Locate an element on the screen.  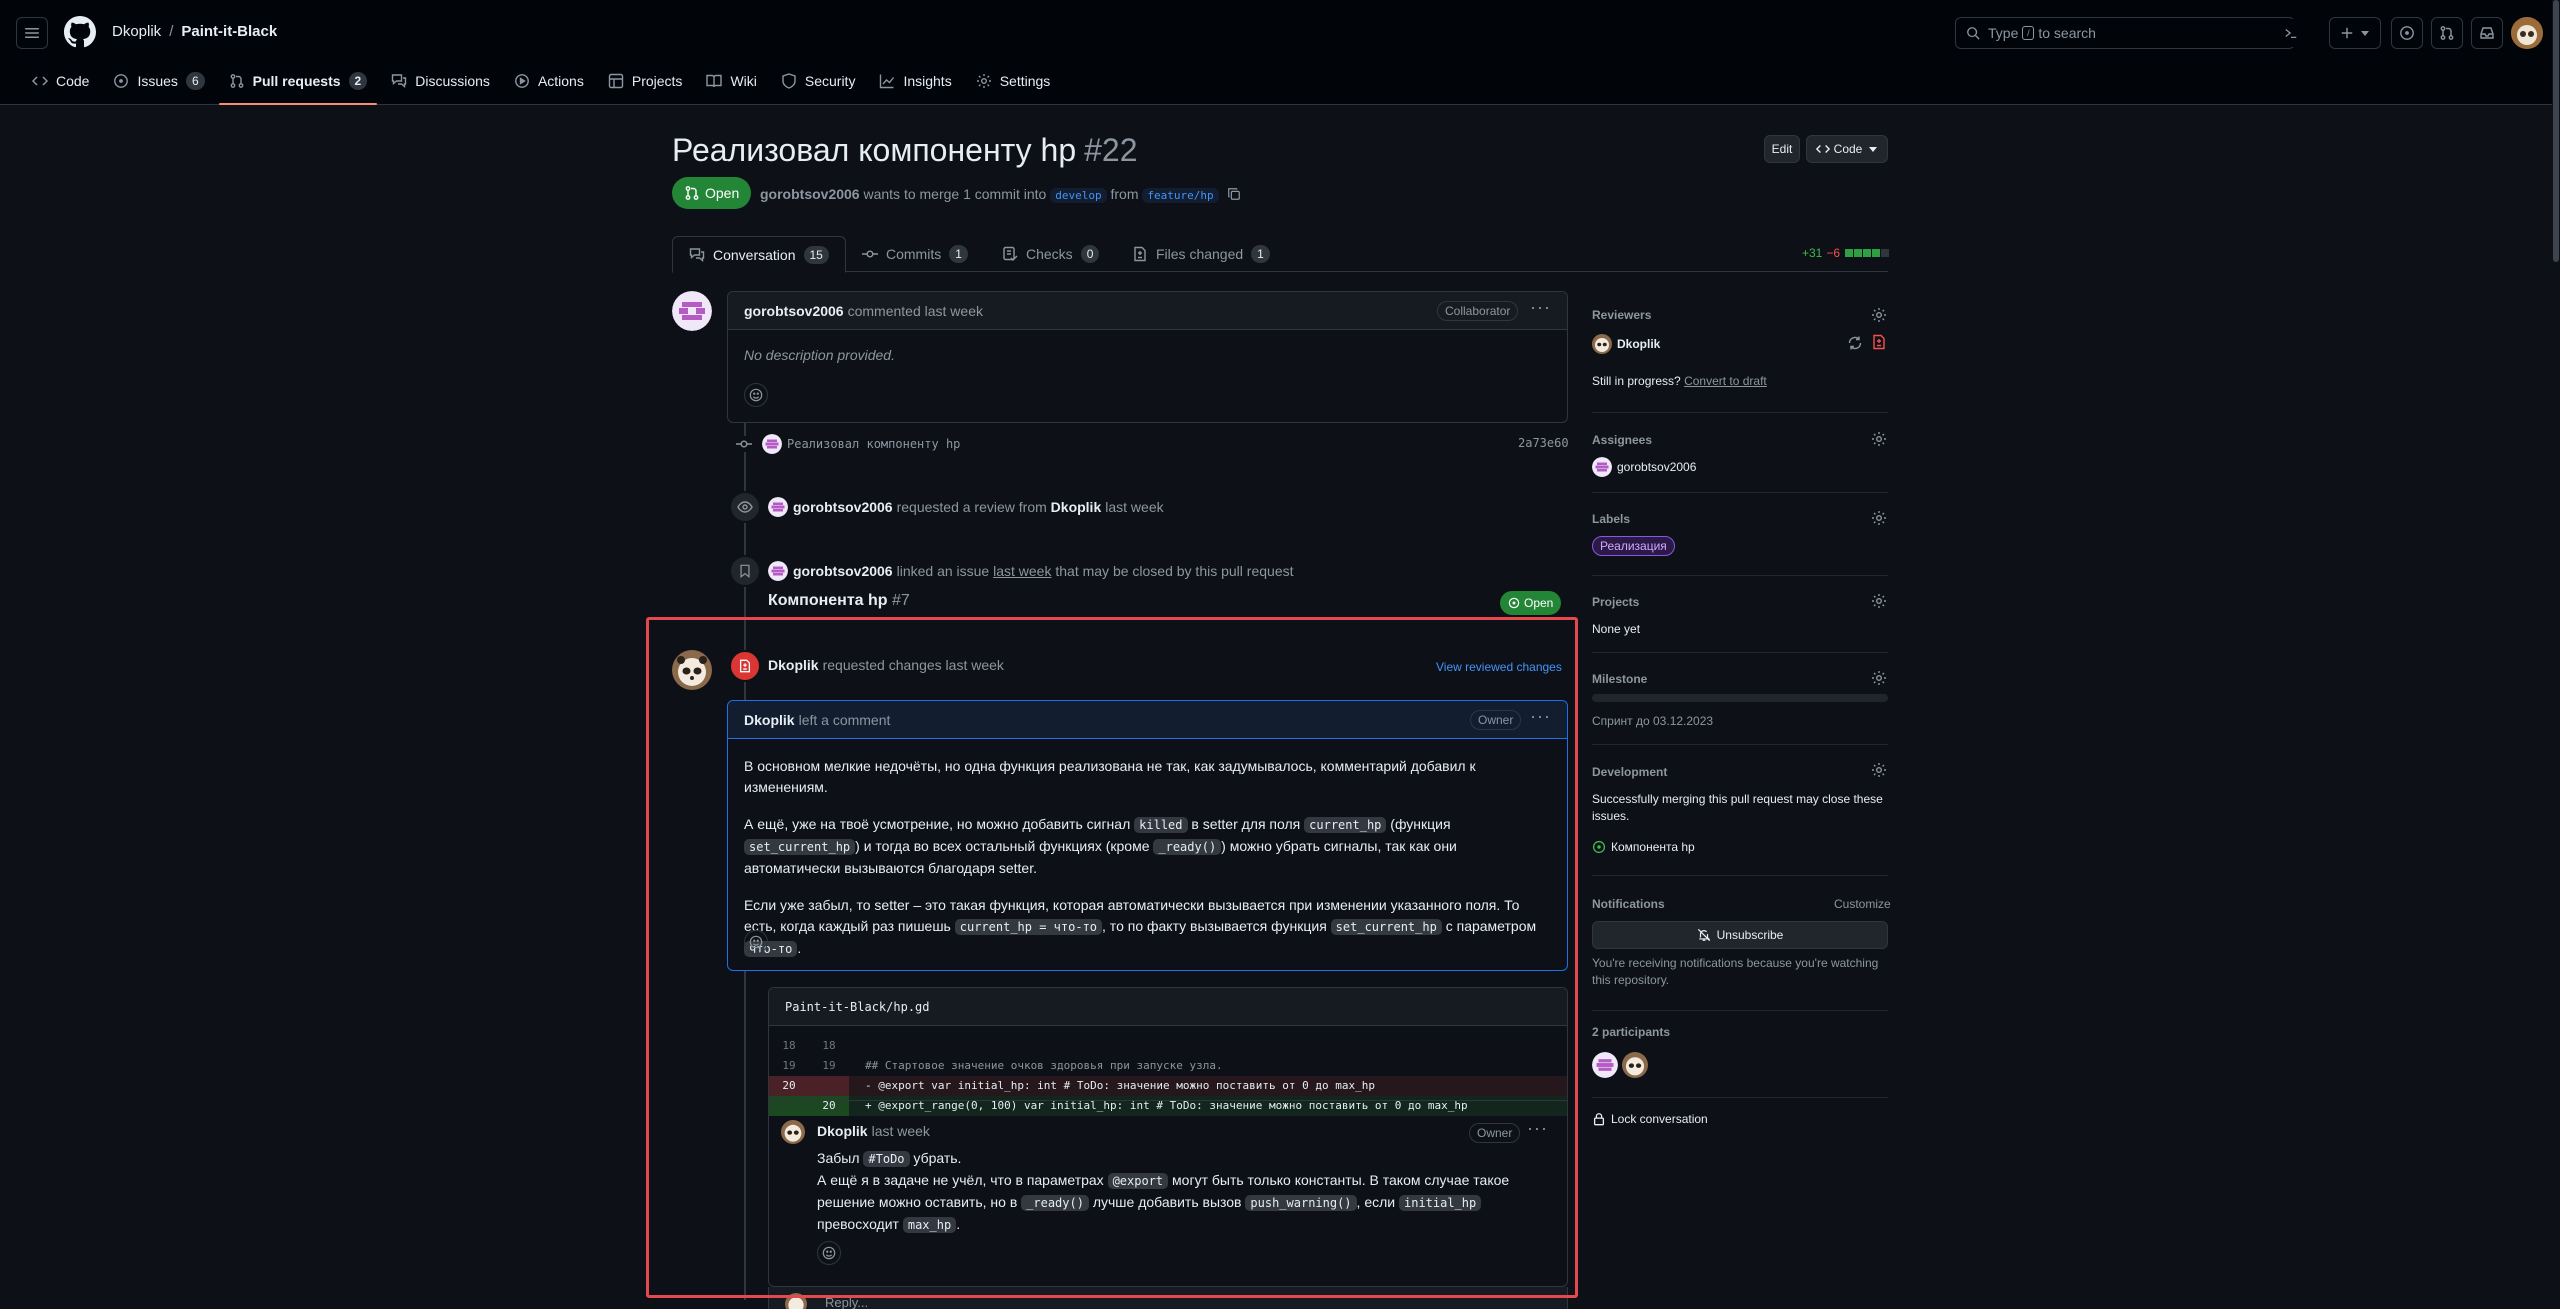
inbox-icon is located at coordinates (2487, 33).